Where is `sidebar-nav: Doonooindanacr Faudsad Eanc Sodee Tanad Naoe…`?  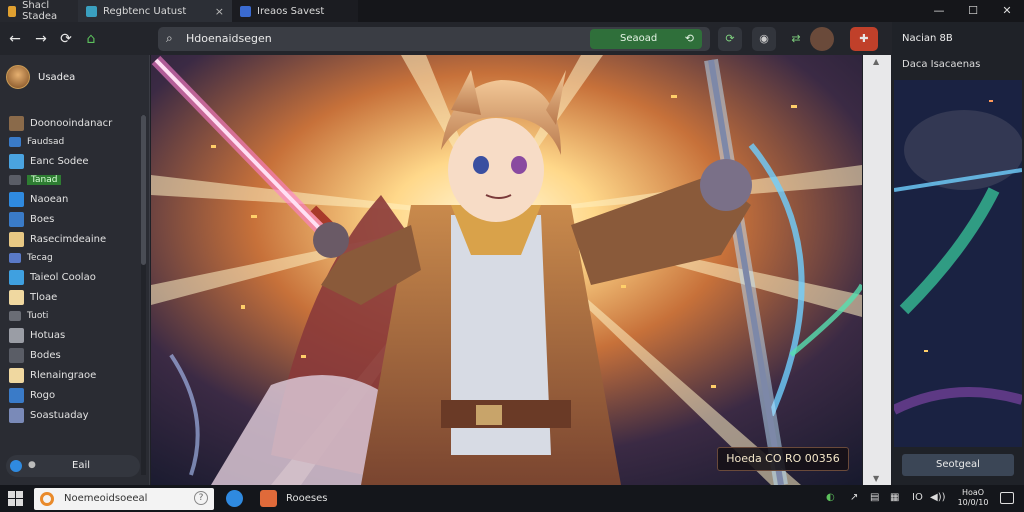
sidebar-nav: Doonooindanacr Faudsad Eanc Sodee Tanad Naoe… is located at coordinates (73, 269).